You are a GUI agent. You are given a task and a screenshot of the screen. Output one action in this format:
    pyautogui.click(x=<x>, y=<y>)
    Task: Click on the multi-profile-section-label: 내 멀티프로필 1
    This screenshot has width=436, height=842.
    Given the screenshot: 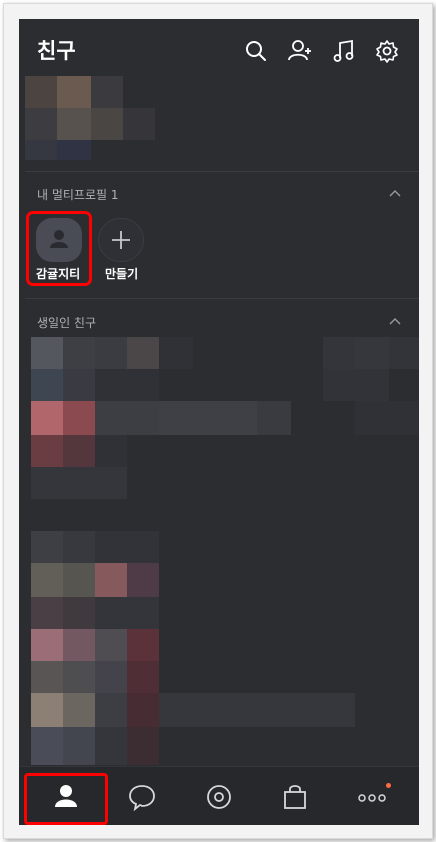 What is the action you would take?
    pyautogui.click(x=78, y=195)
    